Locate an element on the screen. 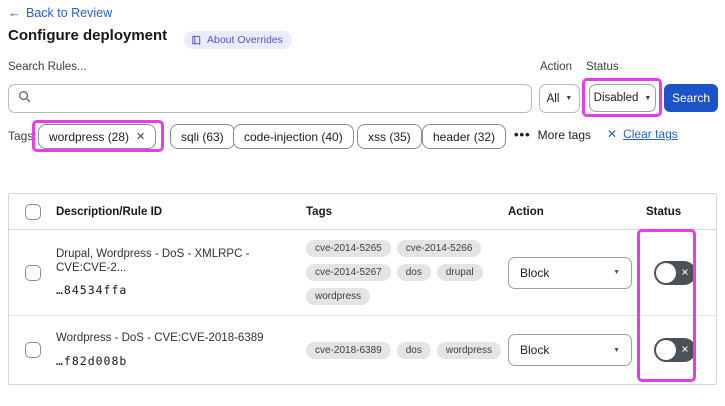 This screenshot has height=406, width=725. status-filter-dropdown: Disabled ▼ is located at coordinates (622, 98).